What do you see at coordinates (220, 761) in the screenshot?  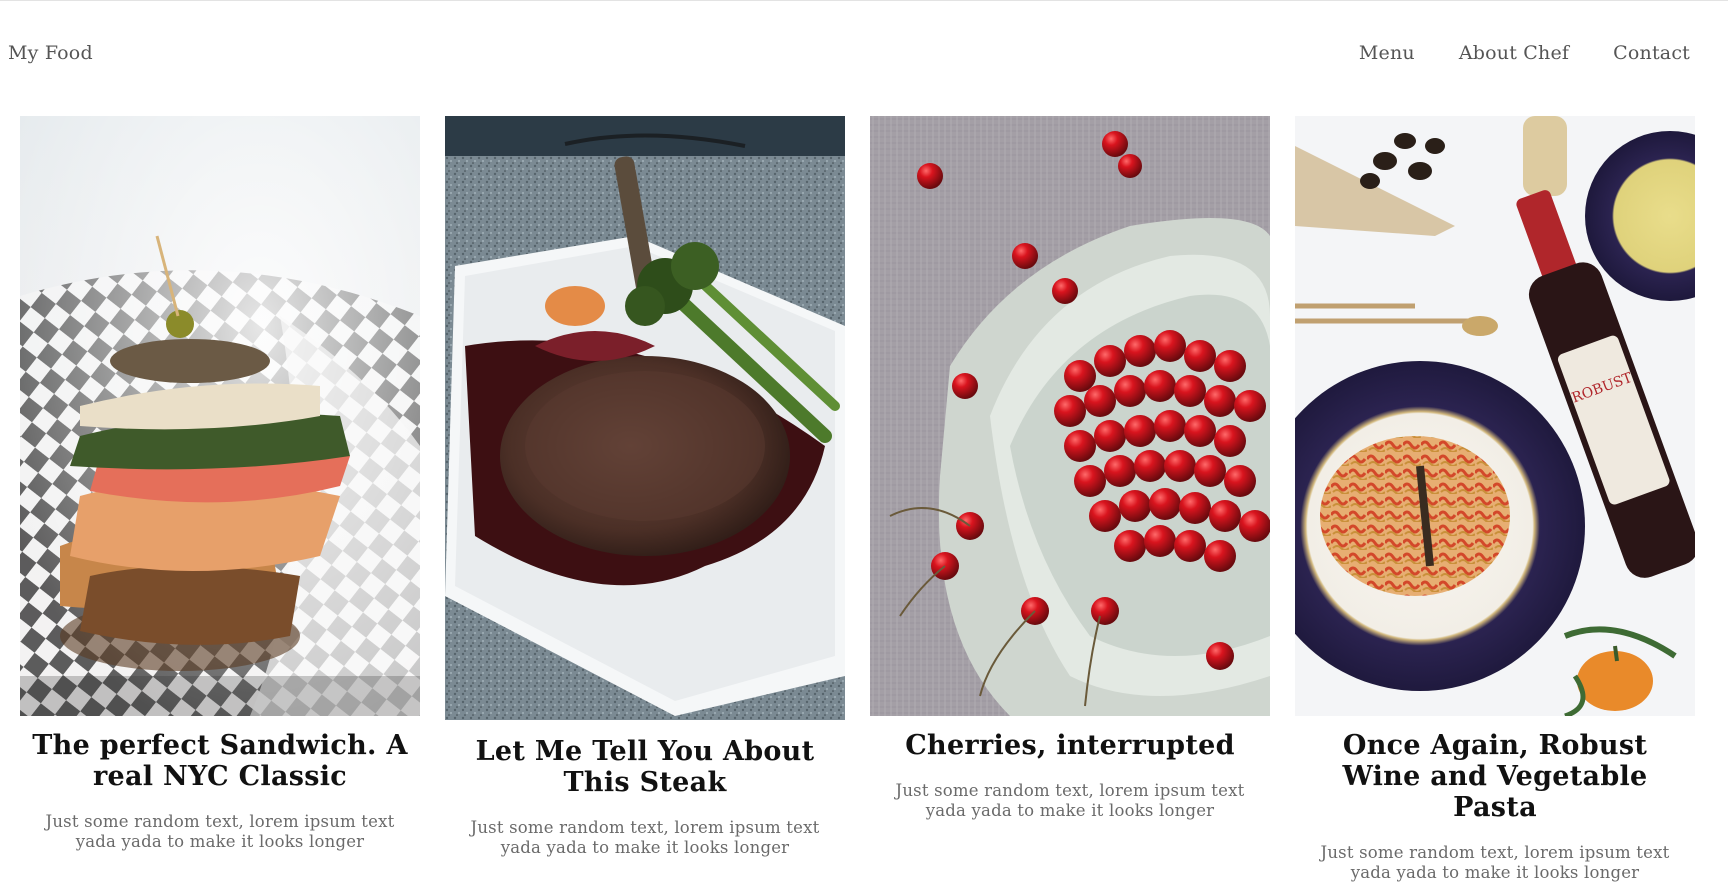 I see `card-title: The perfect Sandwich. A real NYC Classic` at bounding box center [220, 761].